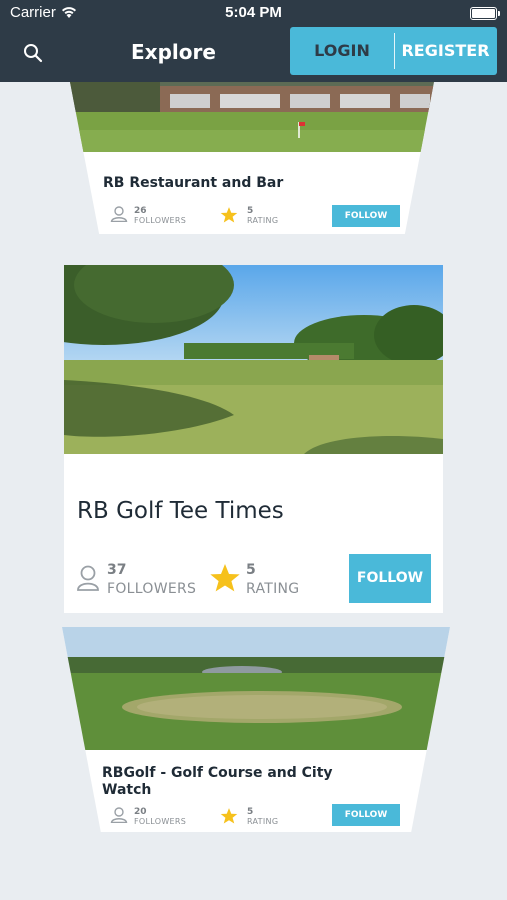 The height and width of the screenshot is (900, 507). I want to click on status-time: 5:04 PM, so click(253, 12).